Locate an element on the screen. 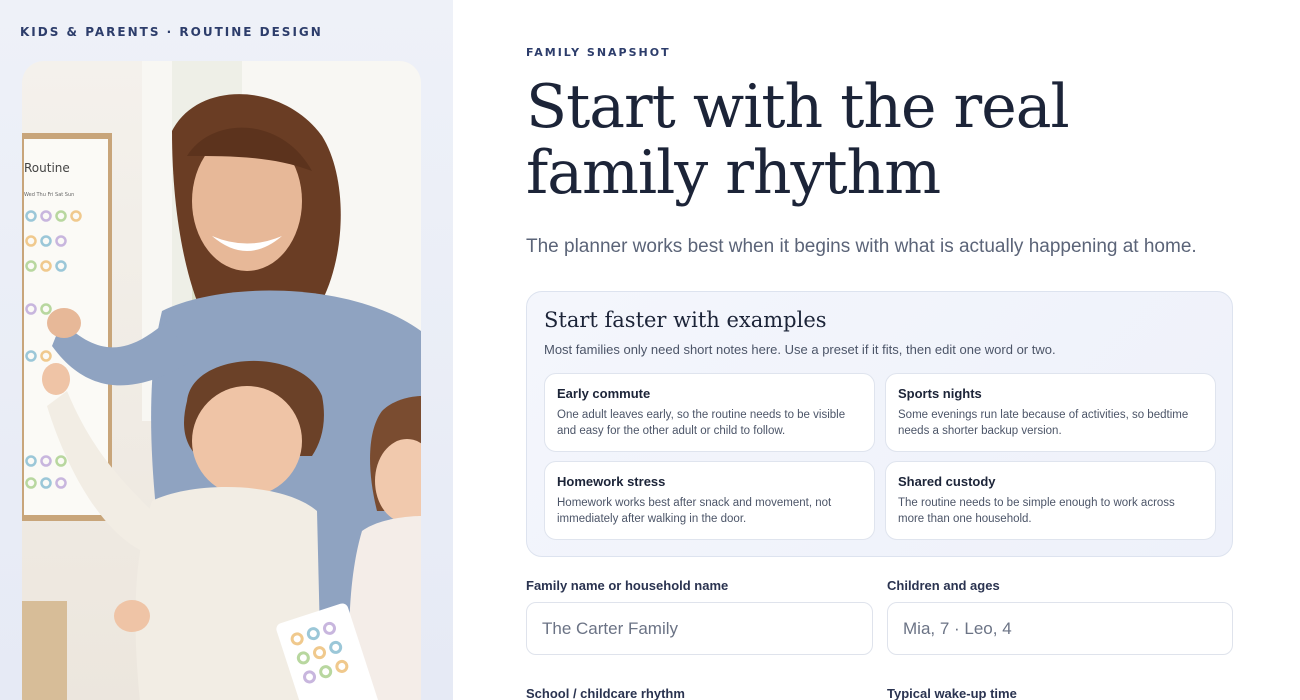 Image resolution: width=1300 pixels, height=700 pixels. school-rhythm-label: School / childcare rhythm is located at coordinates (605, 693).